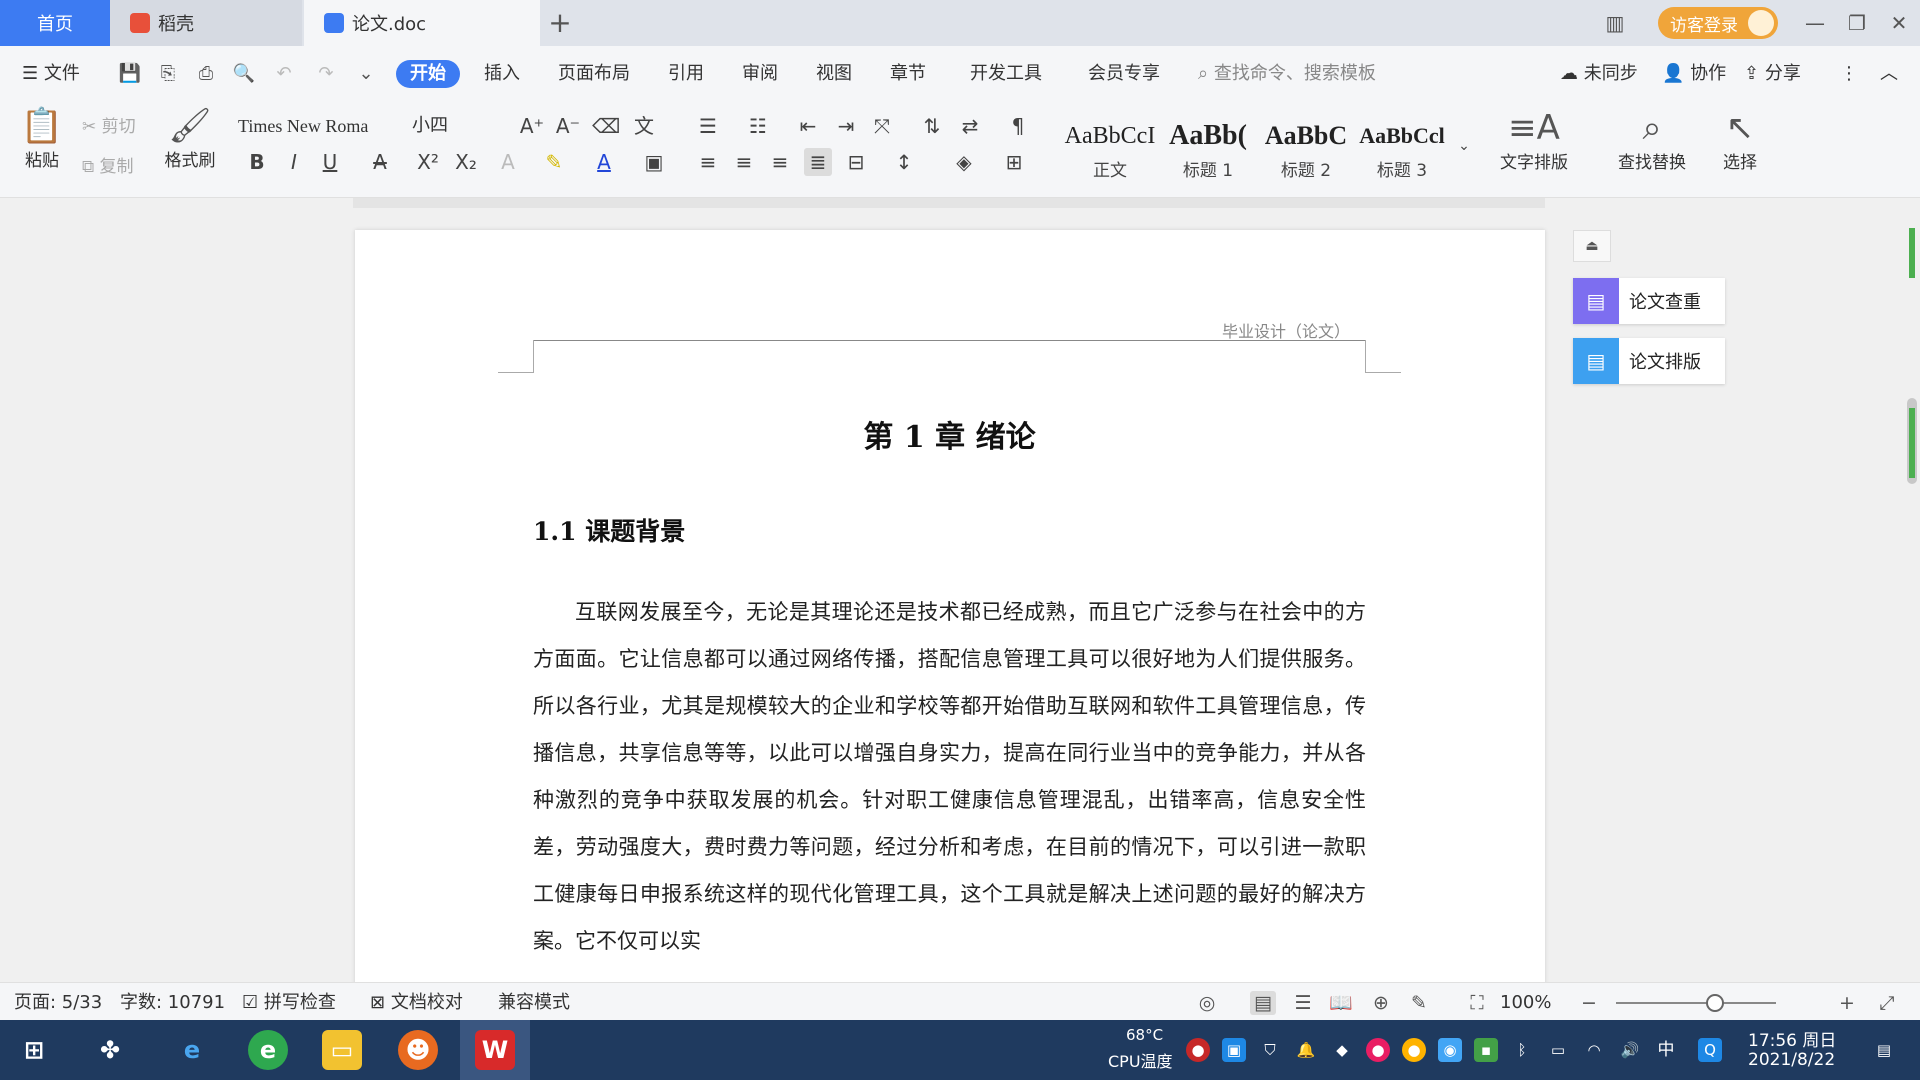 This screenshot has height=1080, width=1920. Describe the element at coordinates (130, 74) in the screenshot. I see `save-icon: 💾` at that location.